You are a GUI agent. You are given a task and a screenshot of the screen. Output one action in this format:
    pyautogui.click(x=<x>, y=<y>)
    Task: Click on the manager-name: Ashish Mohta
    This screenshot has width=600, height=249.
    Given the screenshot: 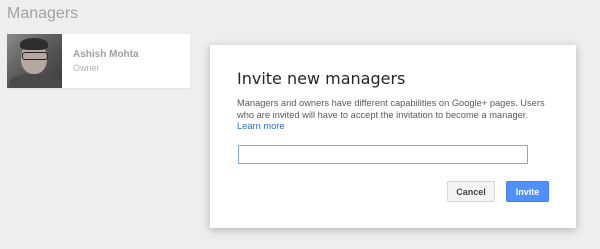 What is the action you would take?
    pyautogui.click(x=106, y=54)
    